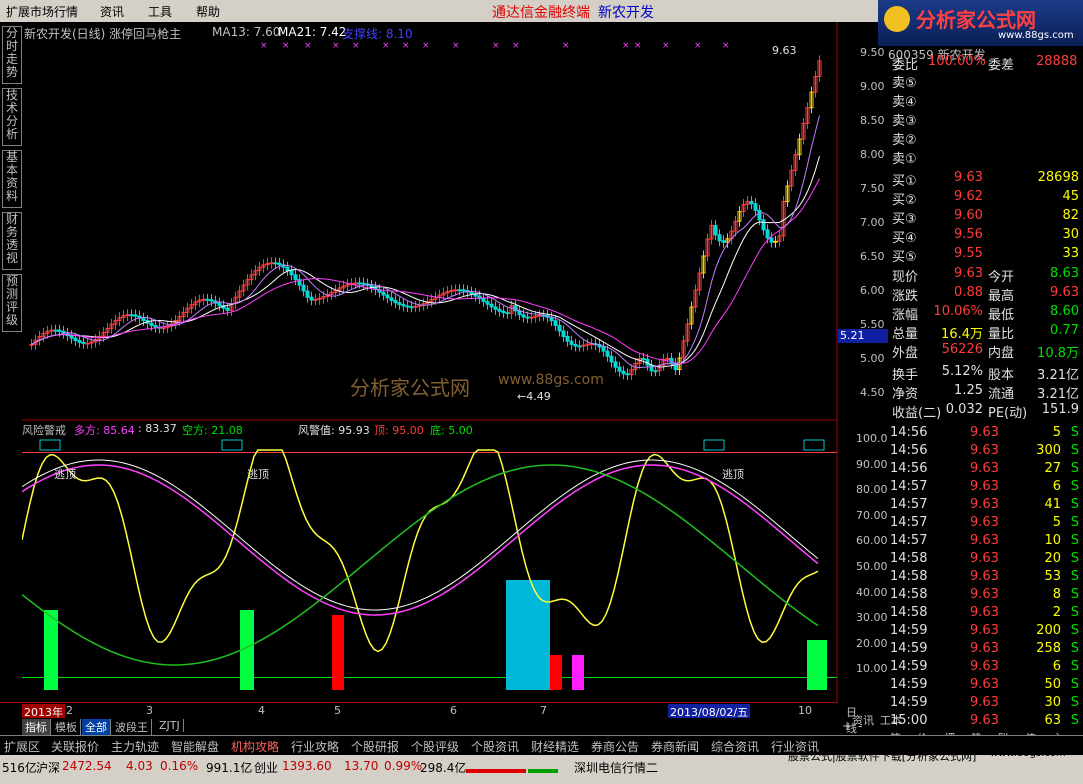 This screenshot has width=1083, height=784. I want to click on tab-all: 全部, so click(96, 727).